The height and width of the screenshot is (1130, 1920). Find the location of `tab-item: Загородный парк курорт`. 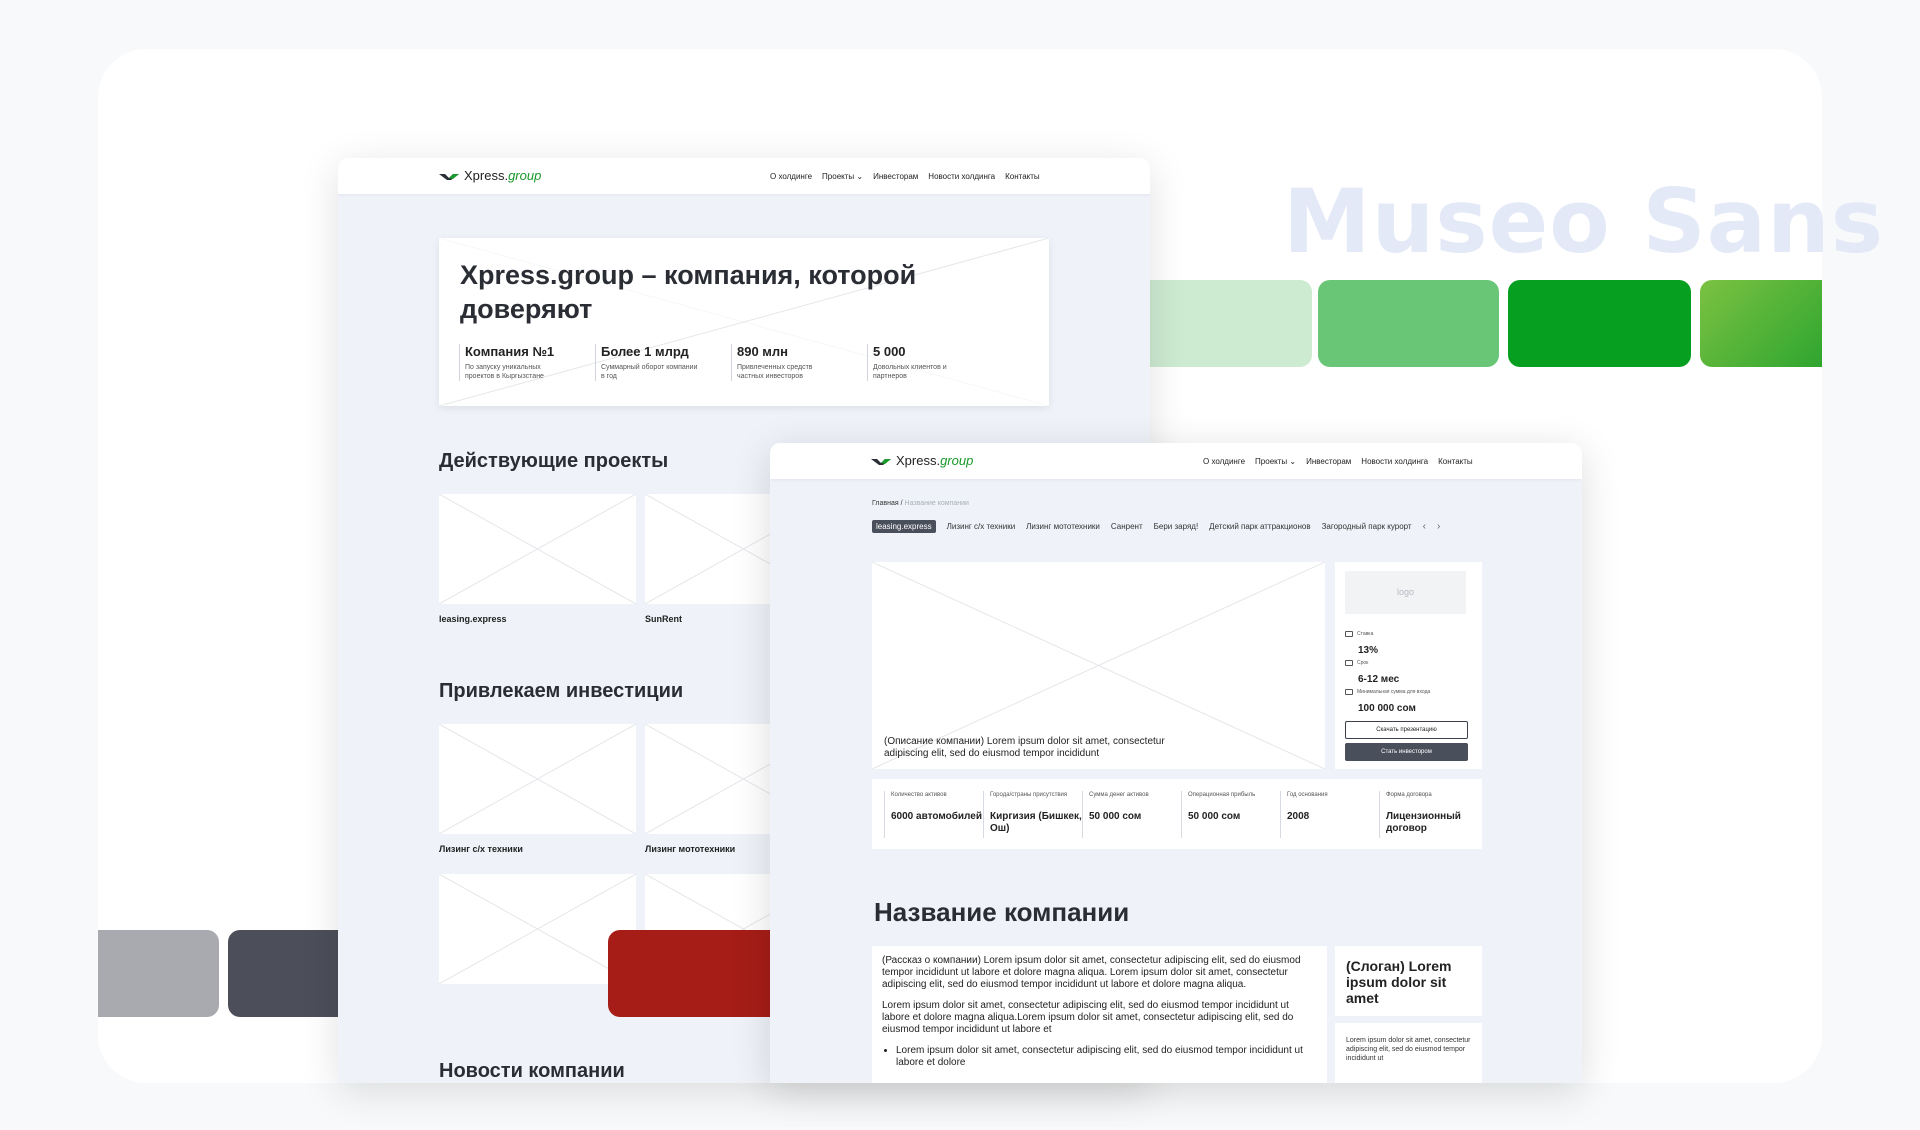

tab-item: Загородный парк курорт is located at coordinates (1367, 526).